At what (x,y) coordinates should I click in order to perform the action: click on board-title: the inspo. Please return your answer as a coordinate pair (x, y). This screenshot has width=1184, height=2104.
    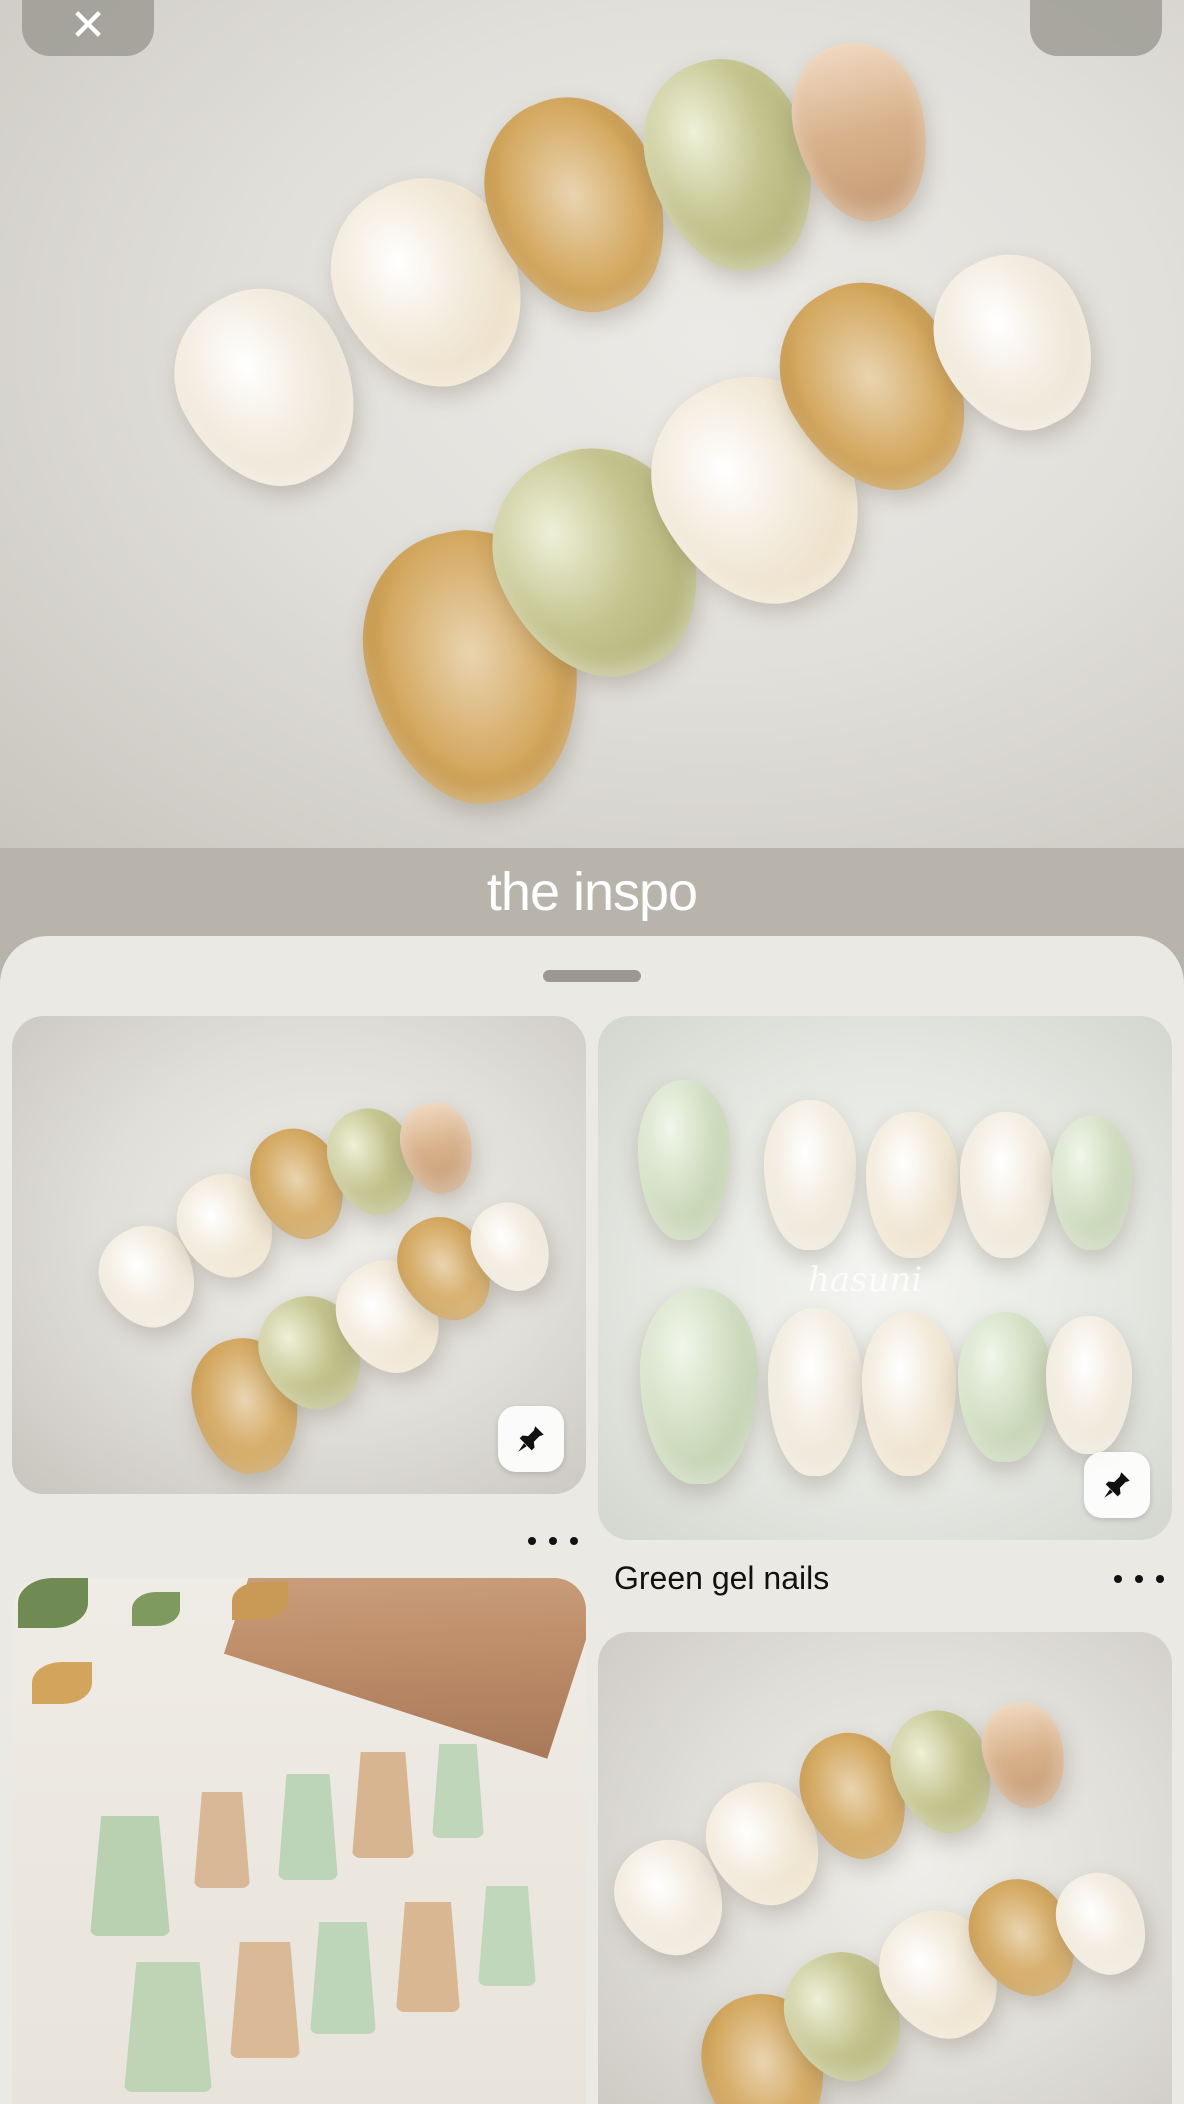
    Looking at the image, I should click on (592, 892).